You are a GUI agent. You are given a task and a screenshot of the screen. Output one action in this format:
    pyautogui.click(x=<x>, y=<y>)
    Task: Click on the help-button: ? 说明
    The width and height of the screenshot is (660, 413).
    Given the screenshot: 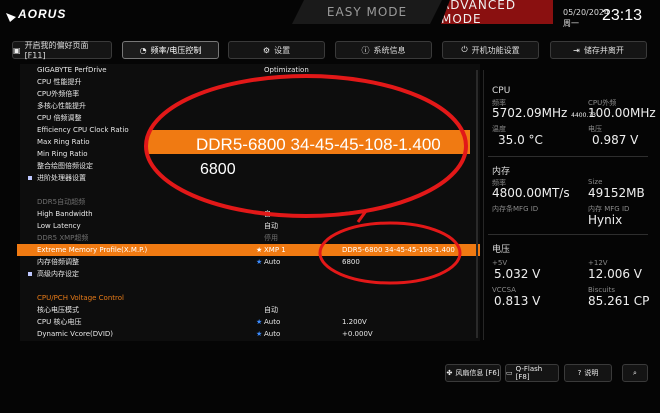 What is the action you would take?
    pyautogui.click(x=588, y=373)
    